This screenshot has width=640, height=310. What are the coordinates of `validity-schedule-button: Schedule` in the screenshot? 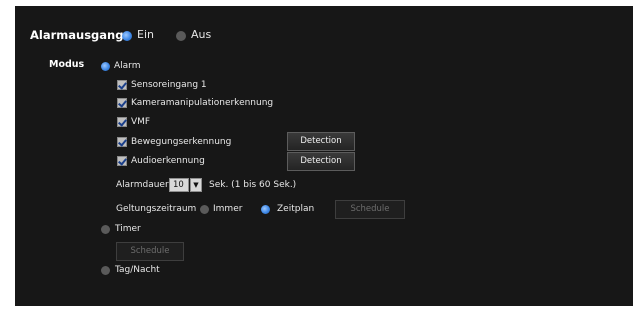 It's located at (370, 209).